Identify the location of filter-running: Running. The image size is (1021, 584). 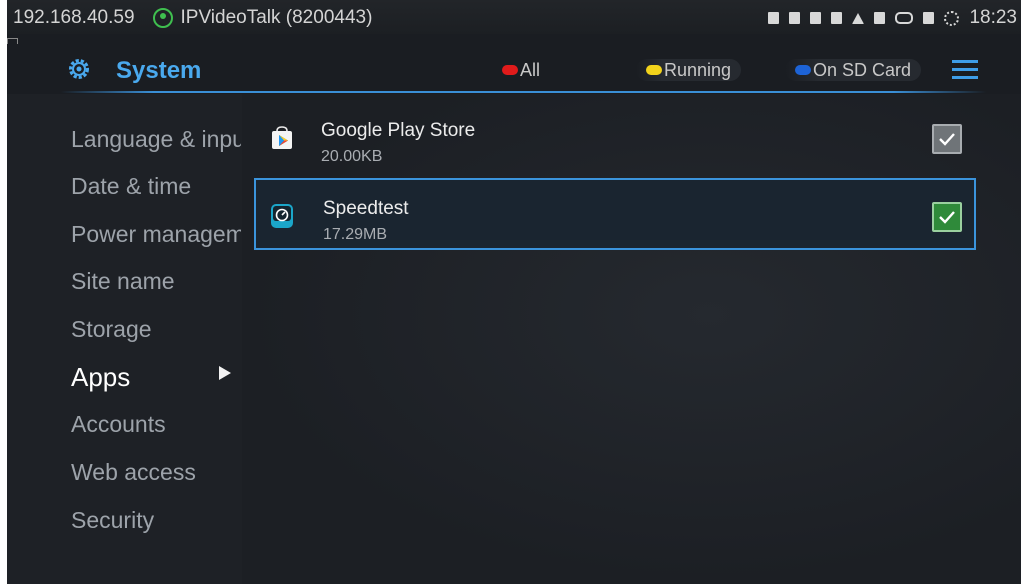
(689, 70).